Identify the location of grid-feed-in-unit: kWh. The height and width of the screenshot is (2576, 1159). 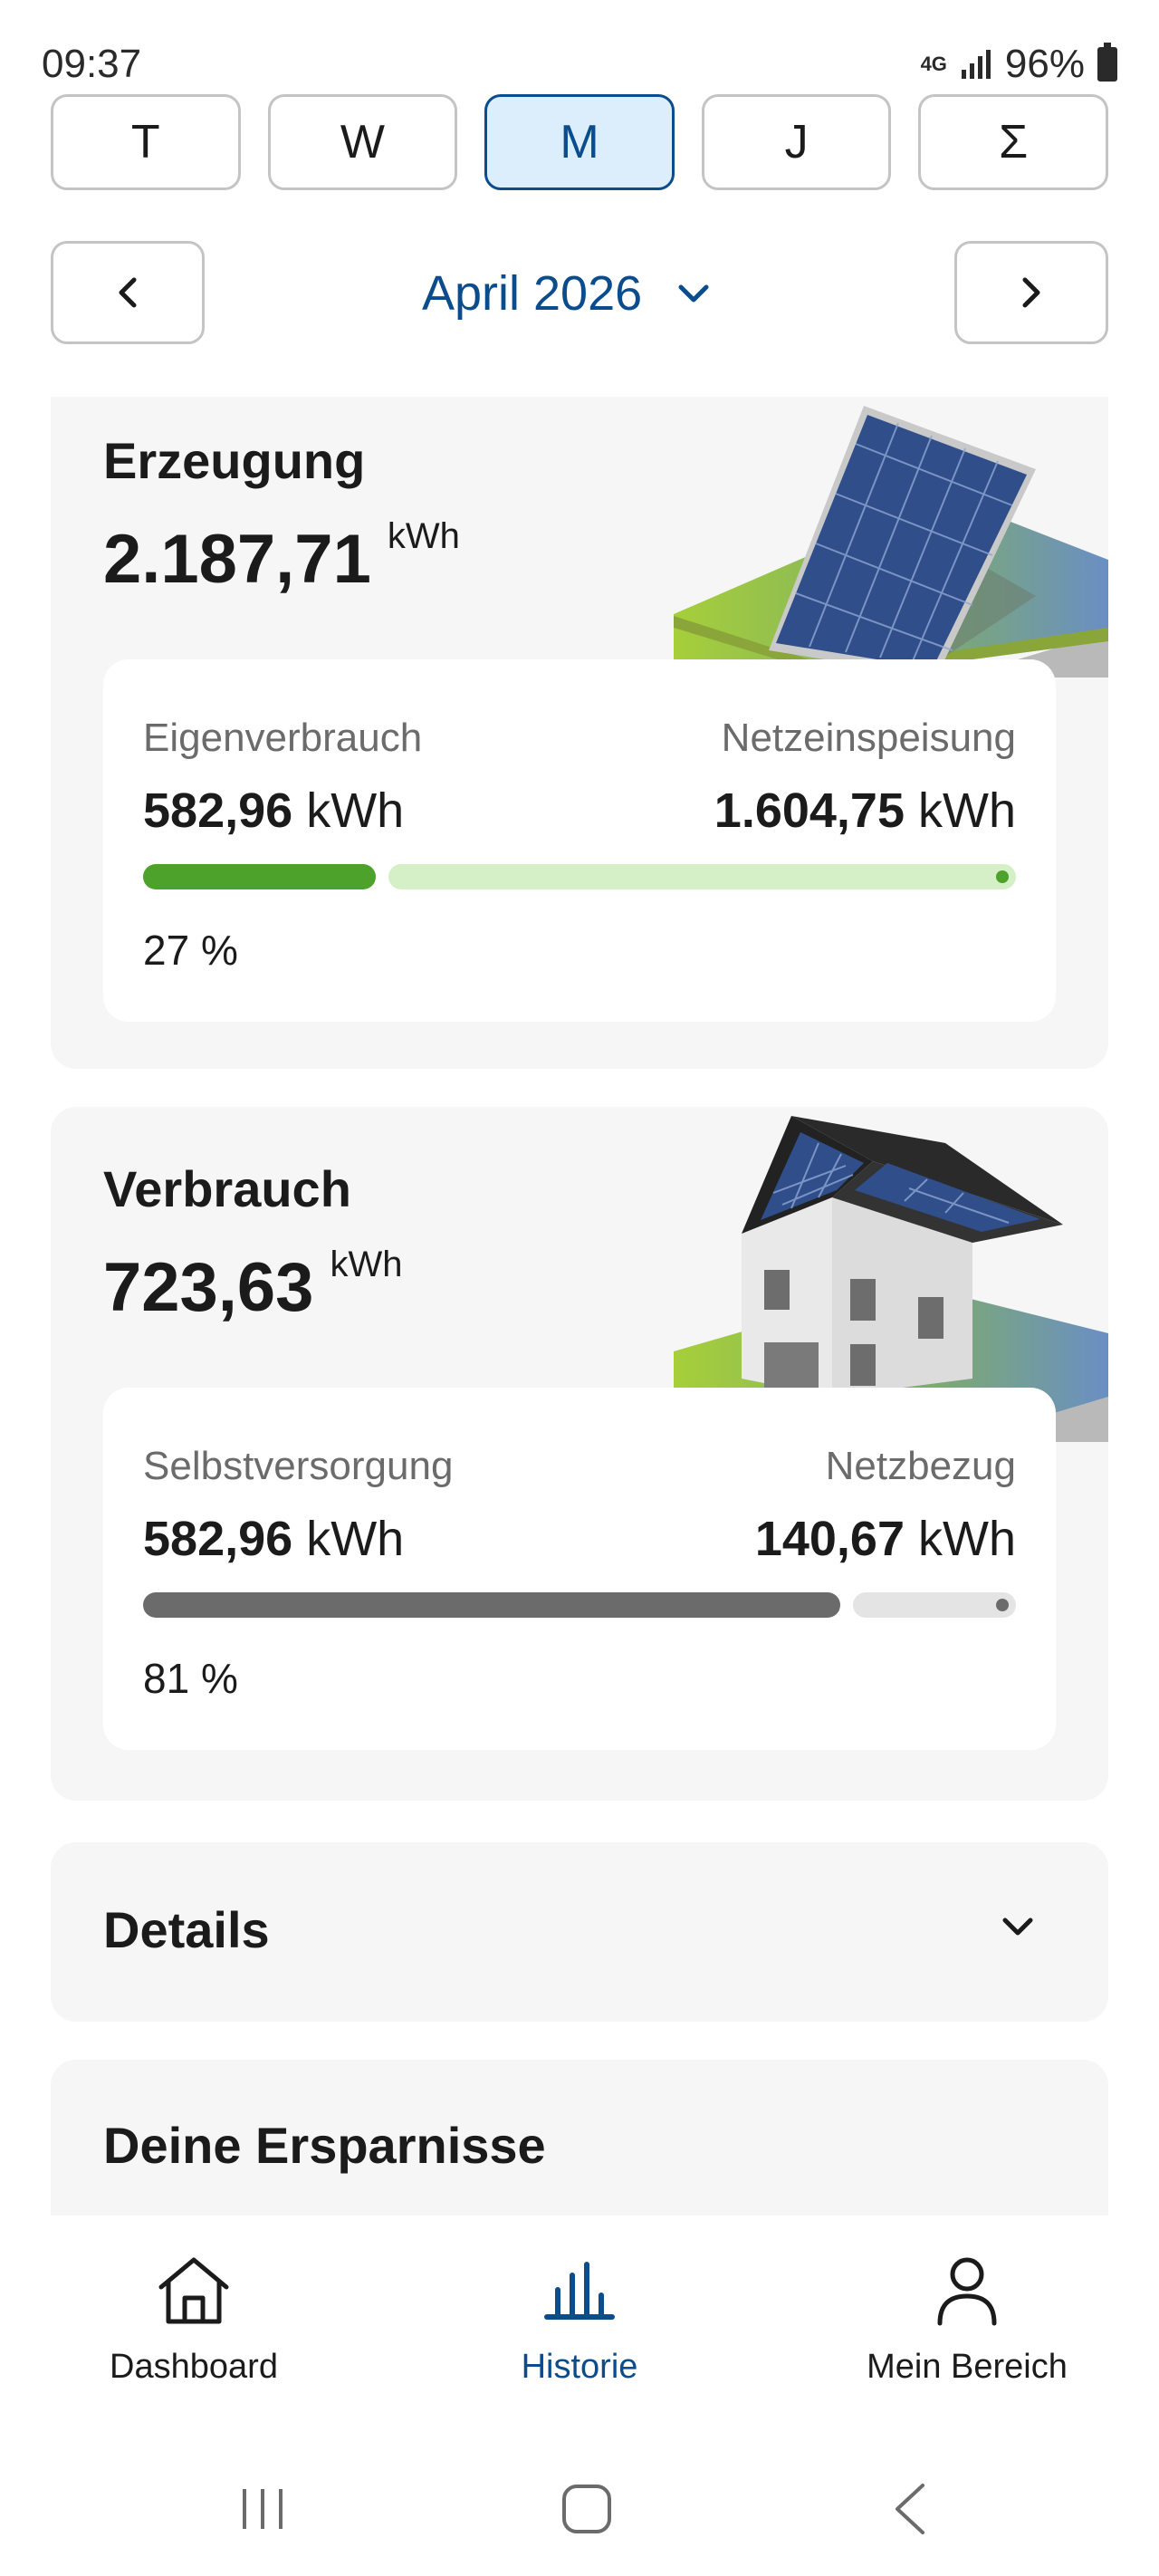
(967, 810).